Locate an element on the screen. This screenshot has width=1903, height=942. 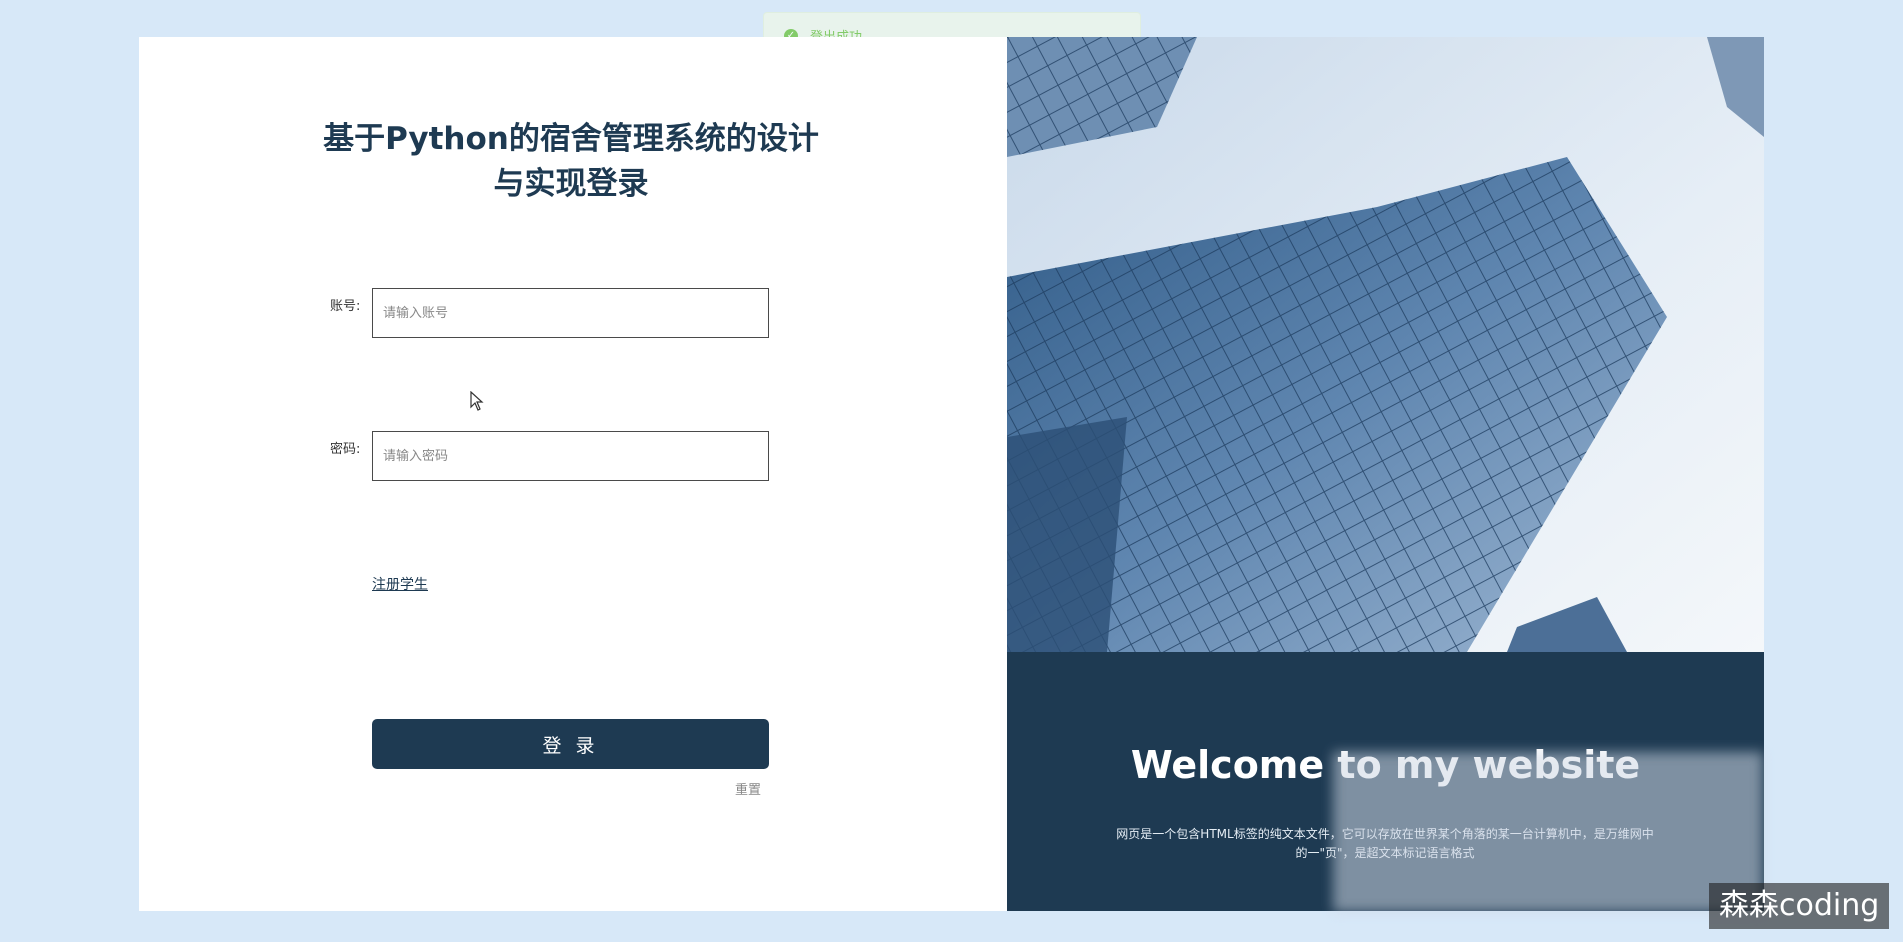
blur-overlay is located at coordinates (1548, 832).